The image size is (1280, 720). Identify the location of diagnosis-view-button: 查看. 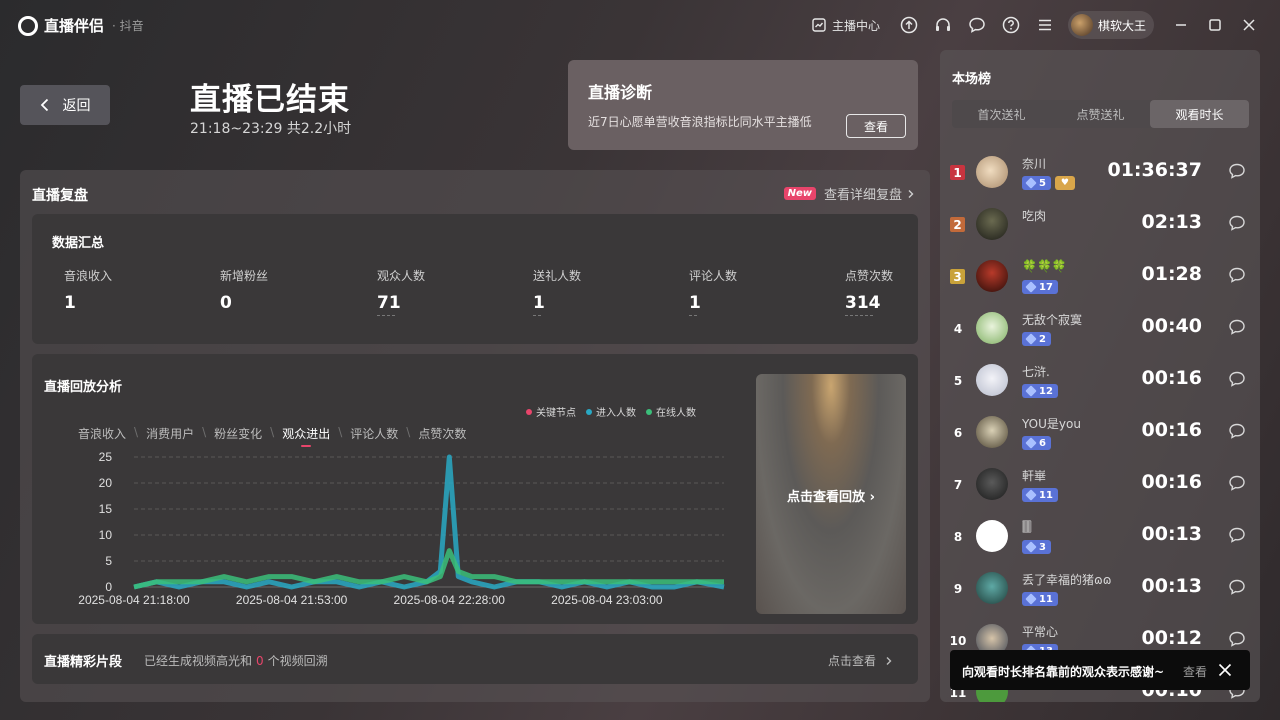
(876, 126).